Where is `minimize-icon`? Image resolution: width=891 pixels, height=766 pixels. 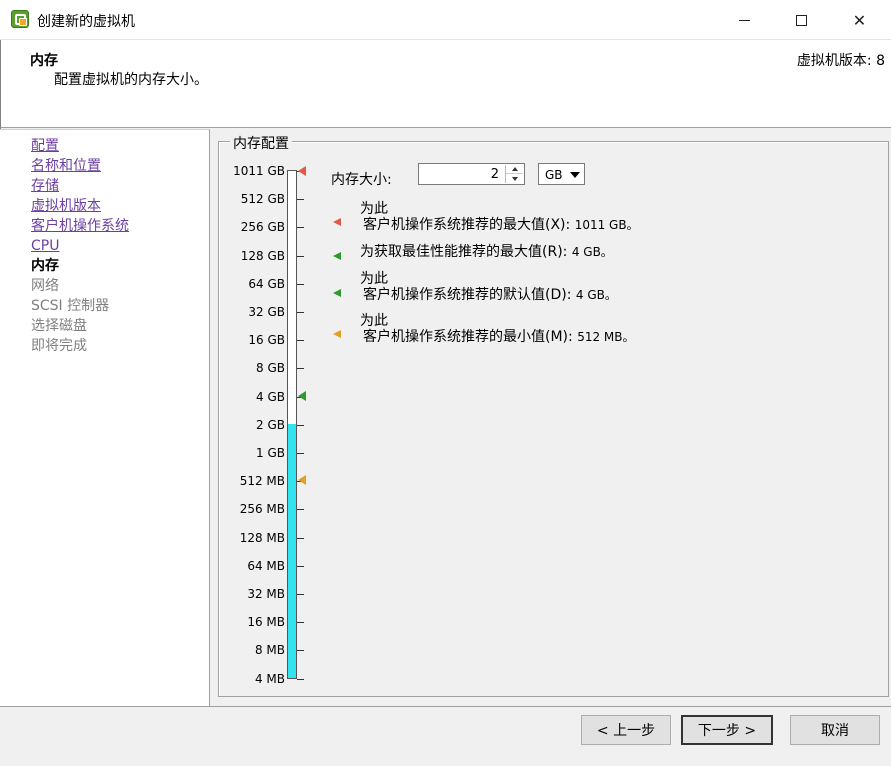
minimize-icon is located at coordinates (744, 20).